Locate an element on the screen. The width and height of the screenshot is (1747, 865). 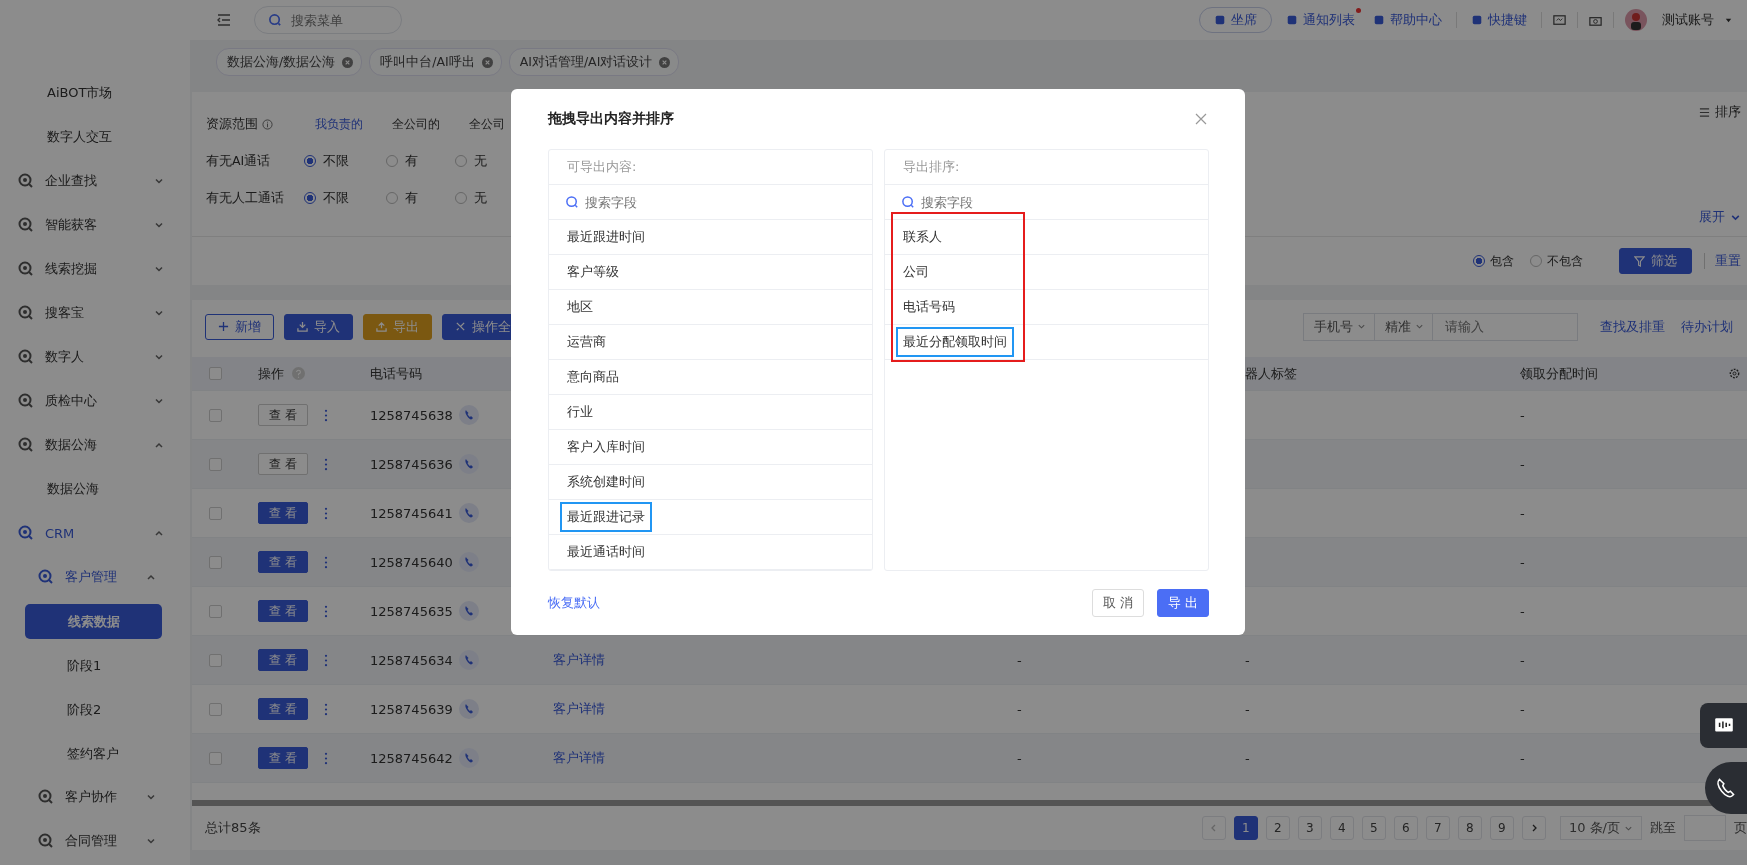
sidebar-item: 数字人 is located at coordinates (95, 357).